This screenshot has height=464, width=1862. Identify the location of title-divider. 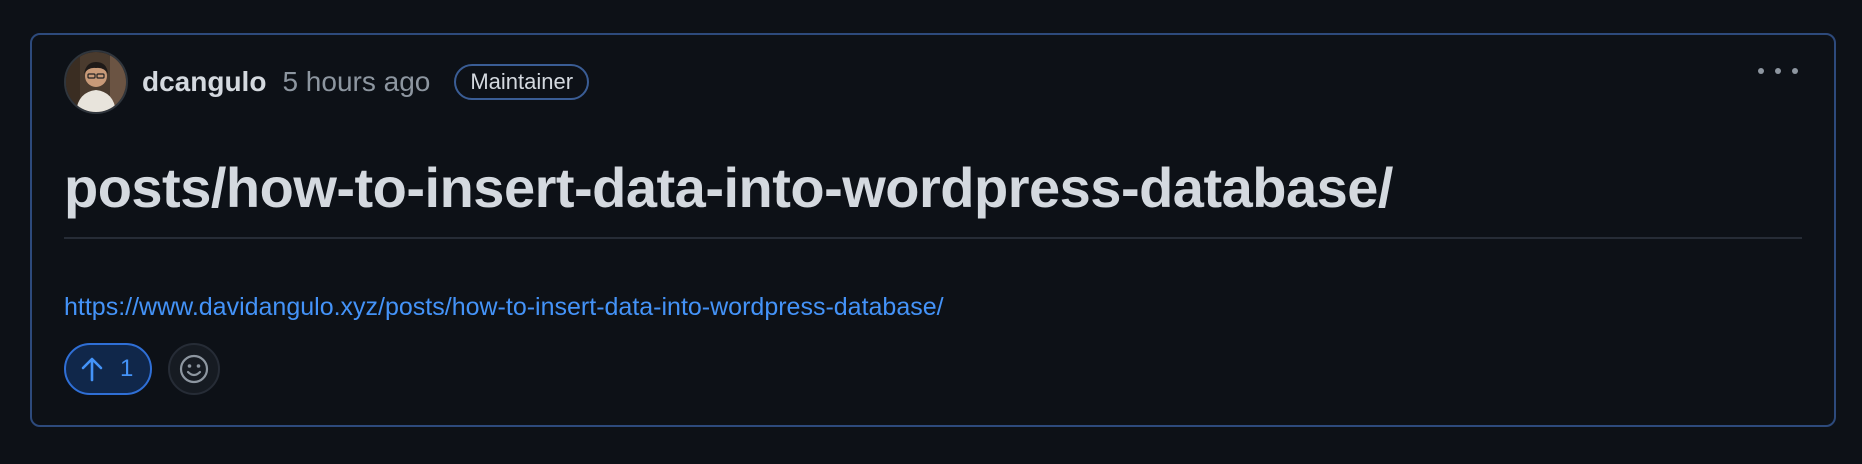
(933, 238).